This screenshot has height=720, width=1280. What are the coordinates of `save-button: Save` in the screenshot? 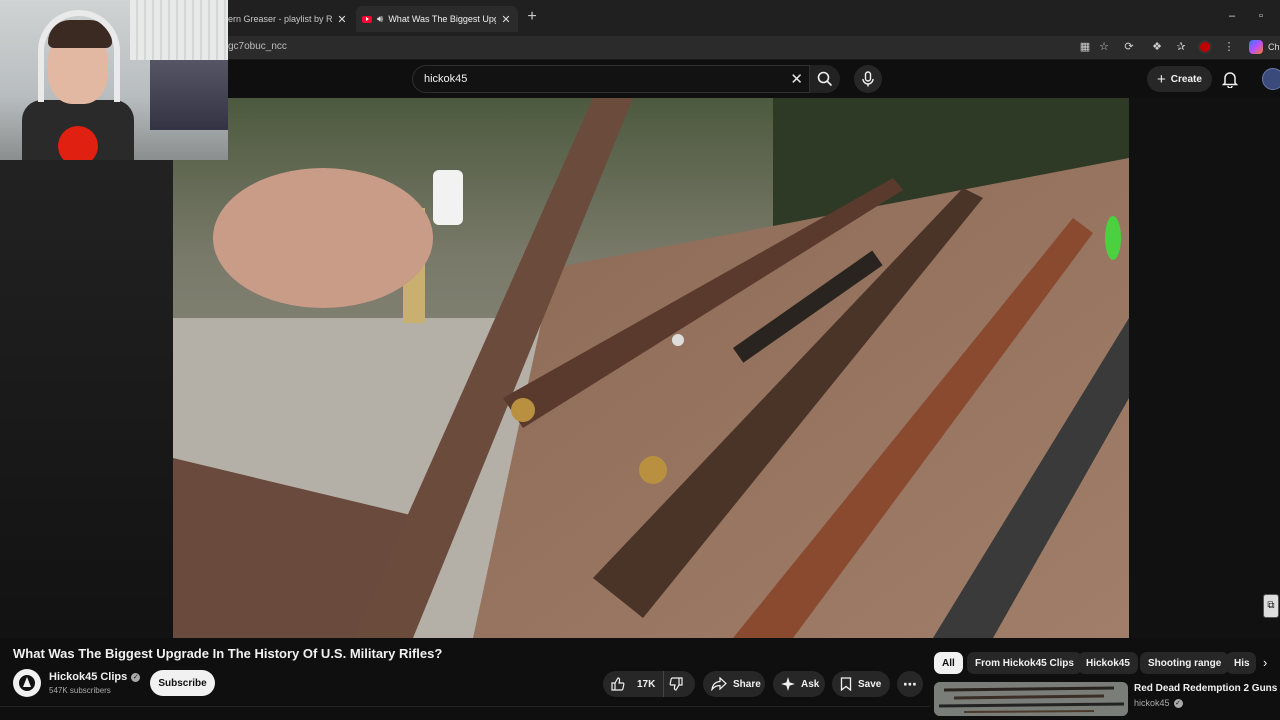 It's located at (861, 684).